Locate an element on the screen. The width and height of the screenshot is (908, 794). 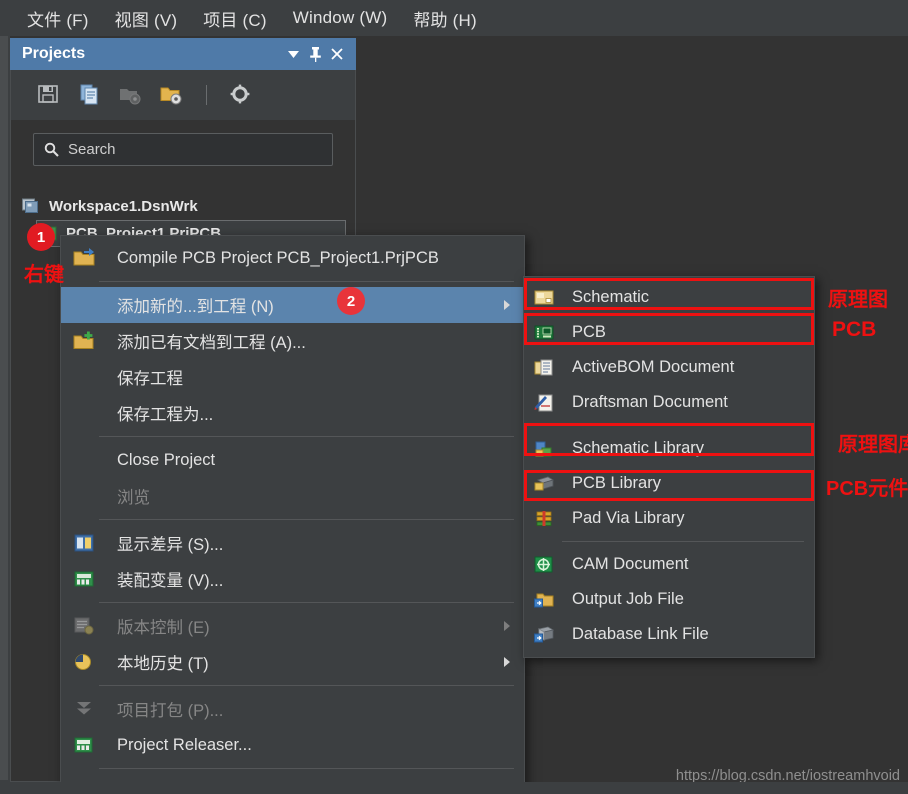
ctx-close-project: Close Project is located at coordinates (292, 460).